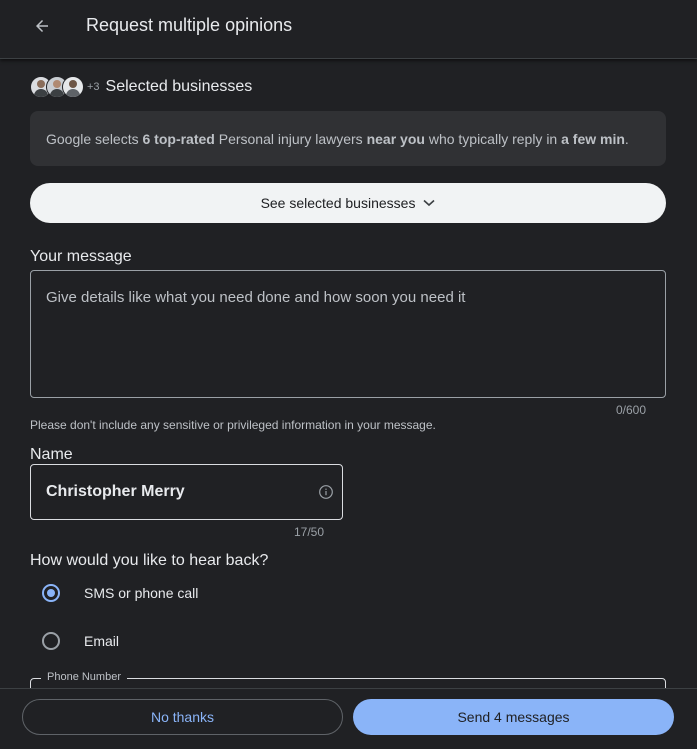  I want to click on business-avatar, so click(73, 87).